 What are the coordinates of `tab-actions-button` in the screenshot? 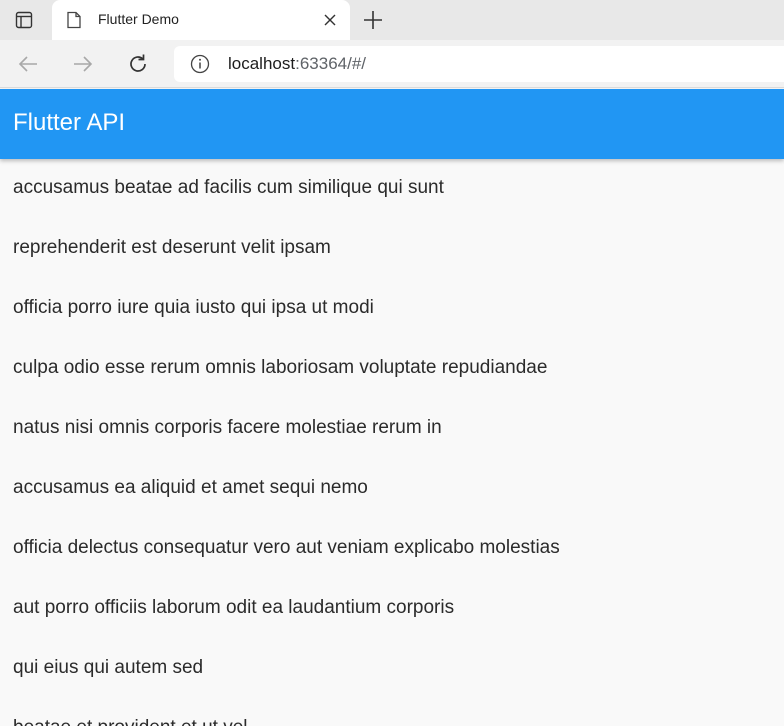 It's located at (24, 20).